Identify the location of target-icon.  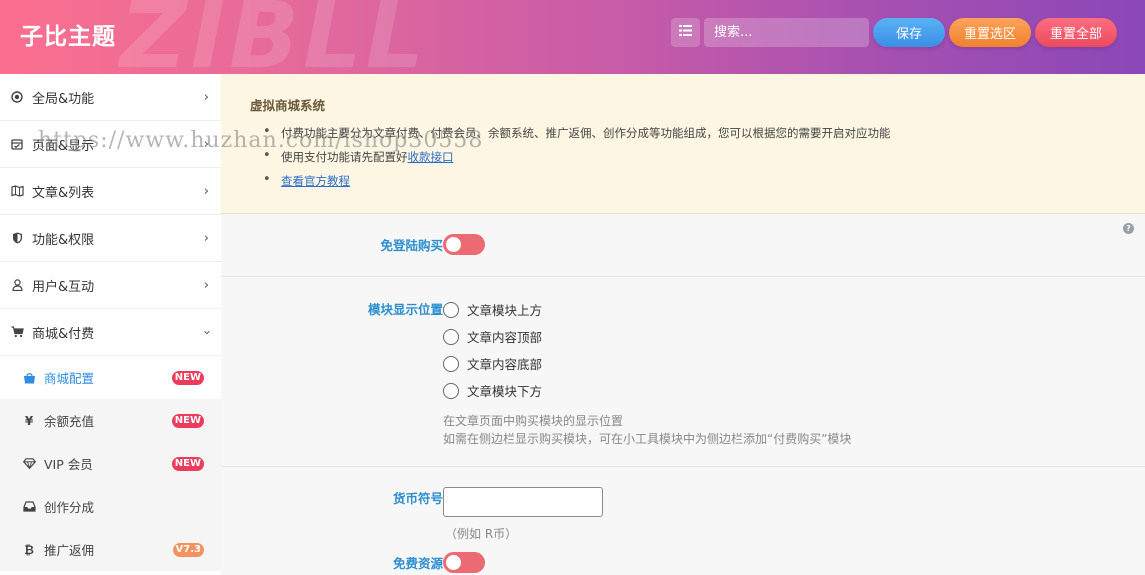
(17, 97).